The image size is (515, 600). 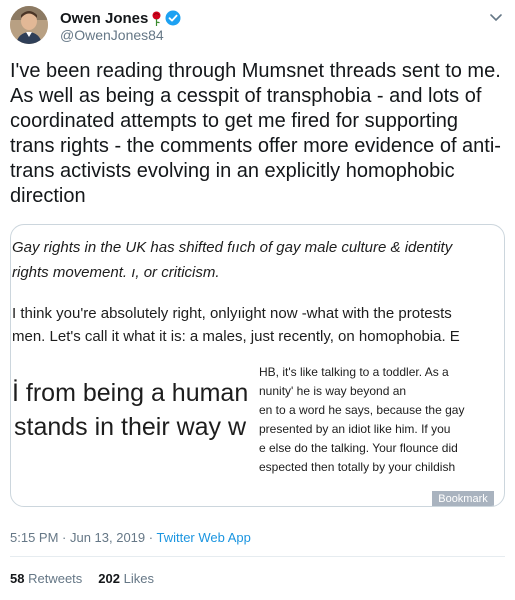 I want to click on source-link: Twitter Web App, so click(x=203, y=537).